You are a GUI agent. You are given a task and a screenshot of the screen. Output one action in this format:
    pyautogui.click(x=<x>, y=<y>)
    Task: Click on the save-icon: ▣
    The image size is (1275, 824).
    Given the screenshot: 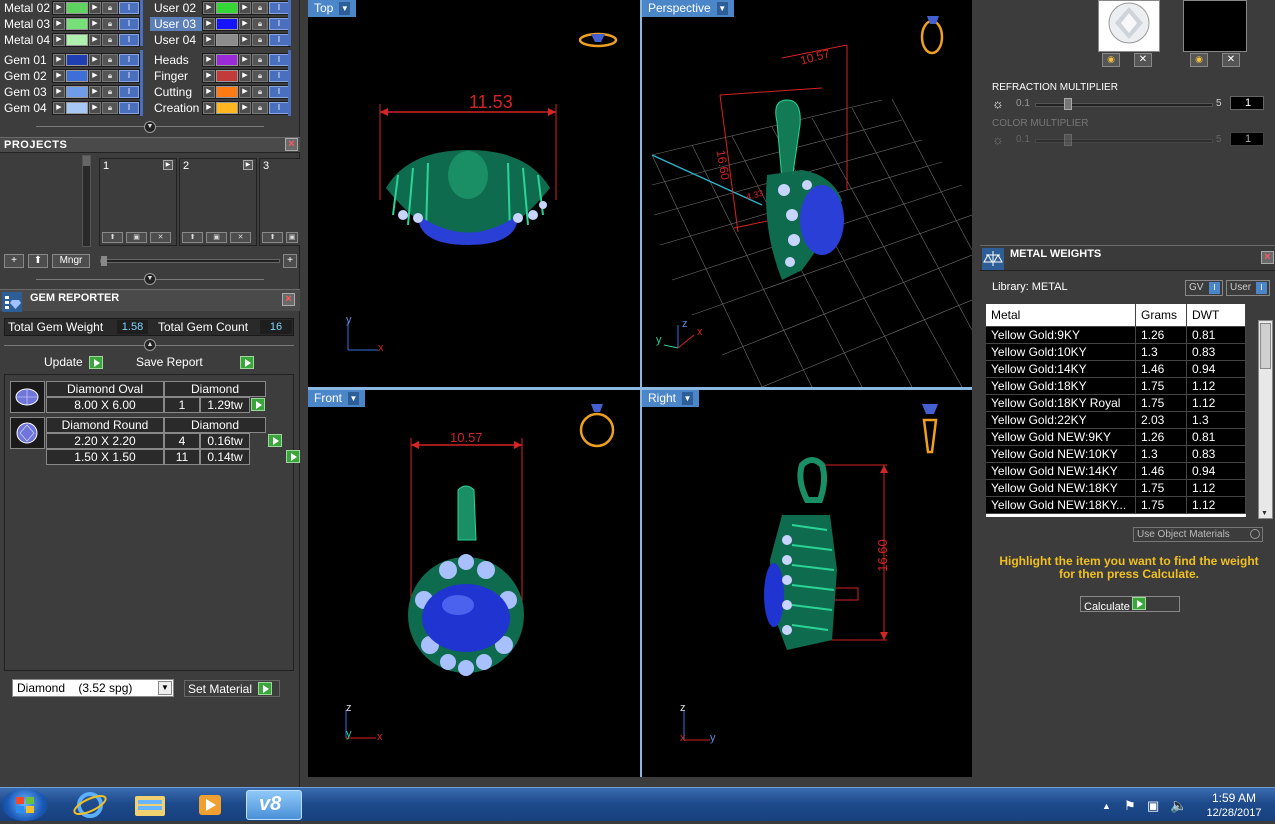 What is the action you would take?
    pyautogui.click(x=292, y=237)
    